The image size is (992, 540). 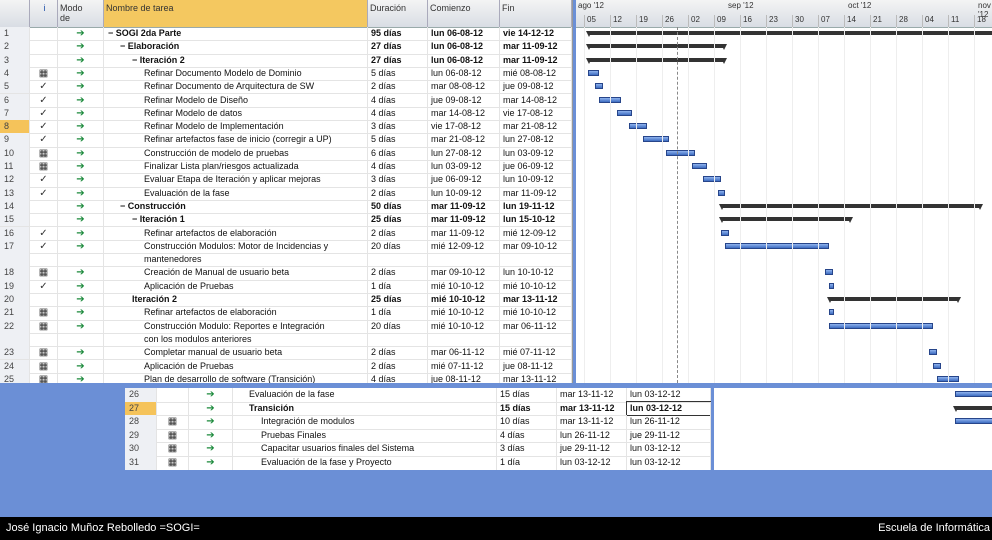 What do you see at coordinates (464, 353) in the screenshot?
I see `task-start: mar 06-11-12` at bounding box center [464, 353].